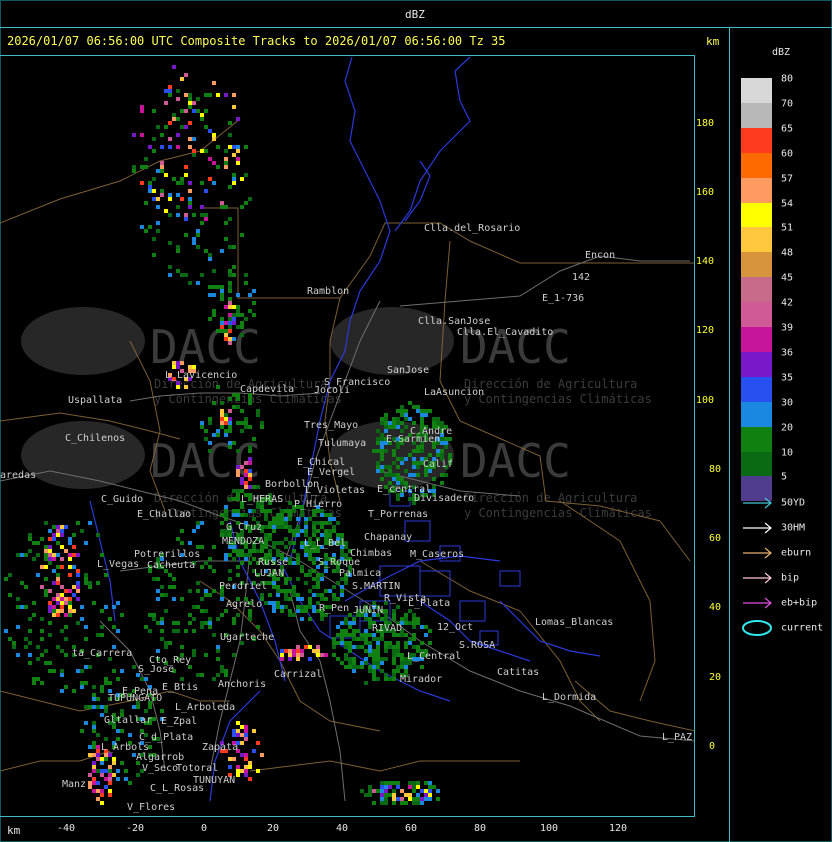  Describe the element at coordinates (429, 603) in the screenshot. I see `place-label: L_Plata` at that location.